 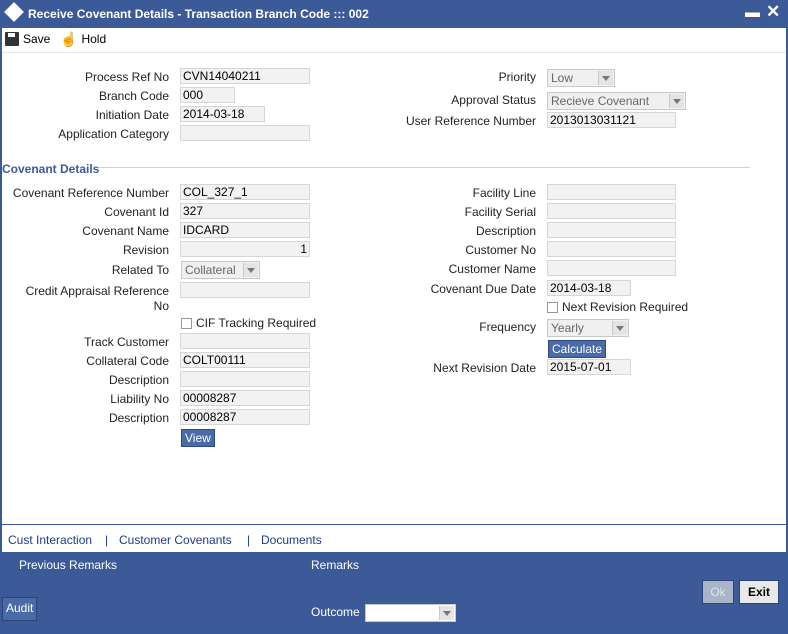 I want to click on initiation-date-field: 2014-03-18, so click(x=222, y=114).